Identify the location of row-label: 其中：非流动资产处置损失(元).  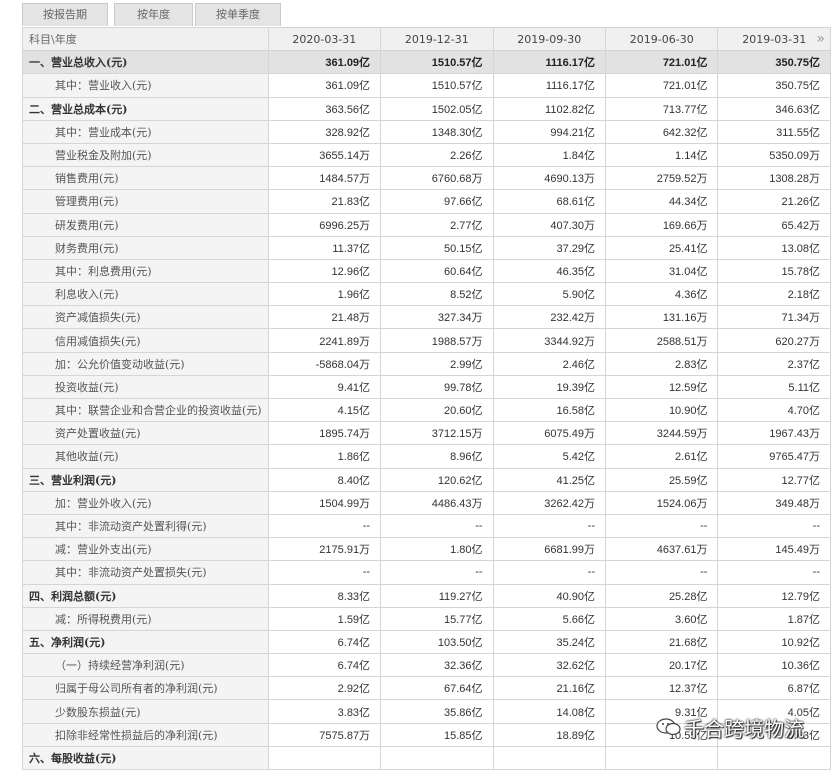
(145, 572).